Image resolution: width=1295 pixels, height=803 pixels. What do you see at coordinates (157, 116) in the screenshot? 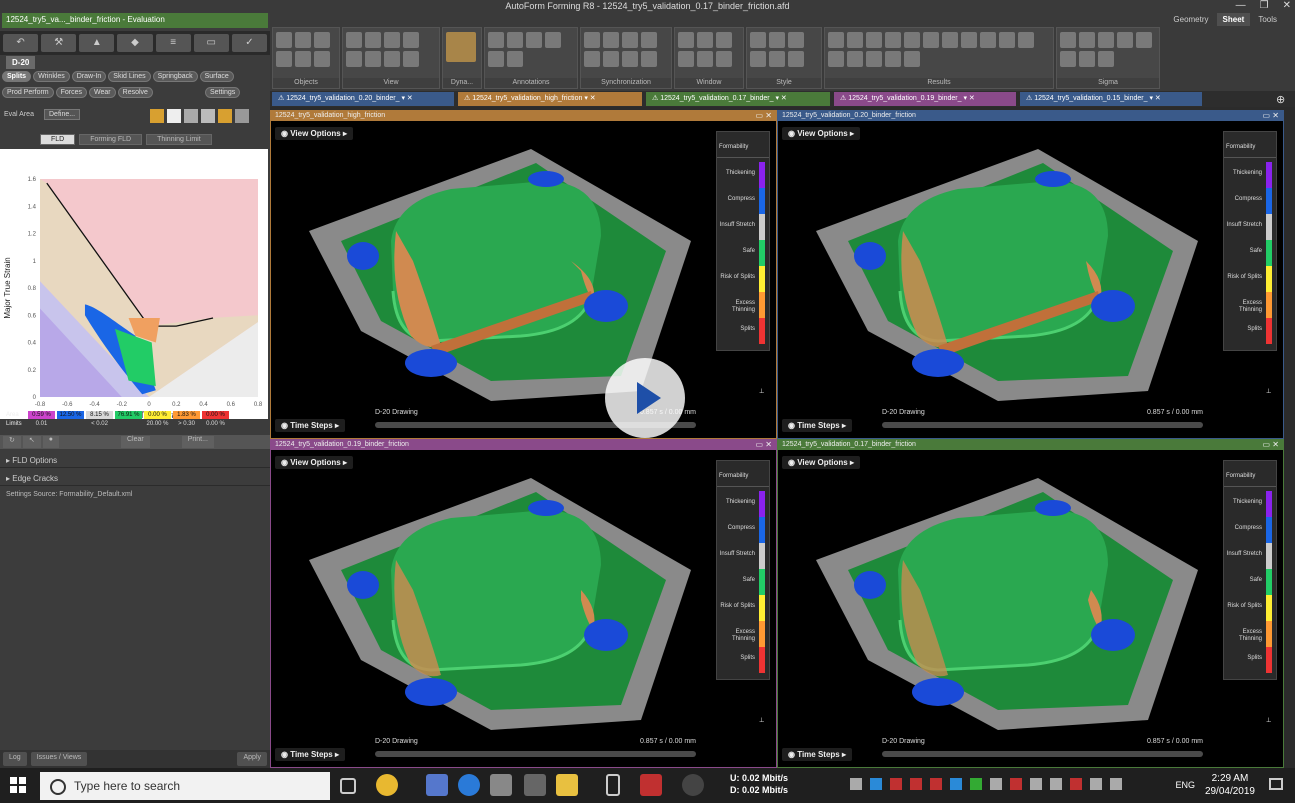
I see `dot-icon` at bounding box center [157, 116].